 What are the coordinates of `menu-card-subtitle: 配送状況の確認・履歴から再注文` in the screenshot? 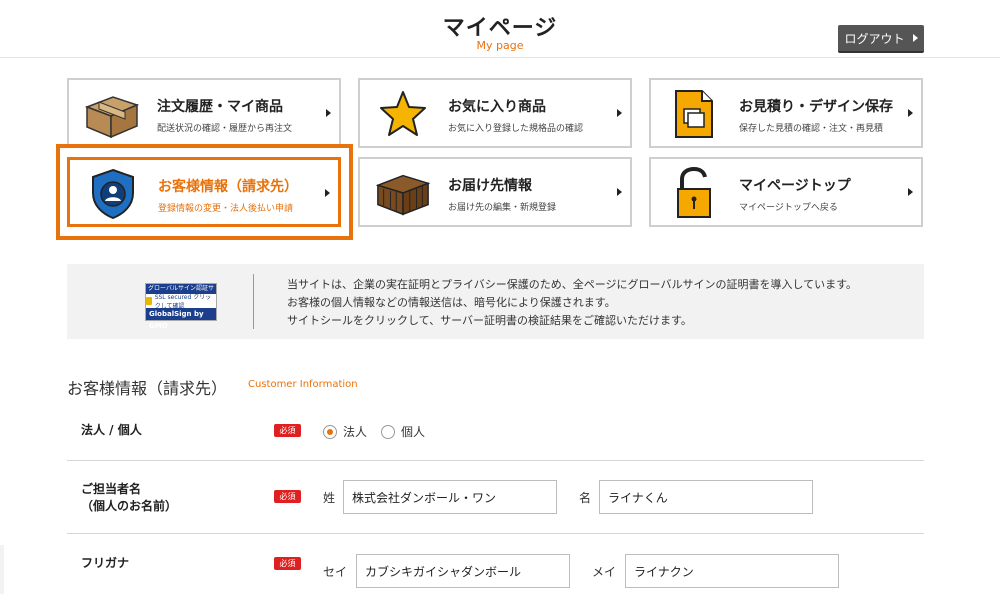 It's located at (225, 129).